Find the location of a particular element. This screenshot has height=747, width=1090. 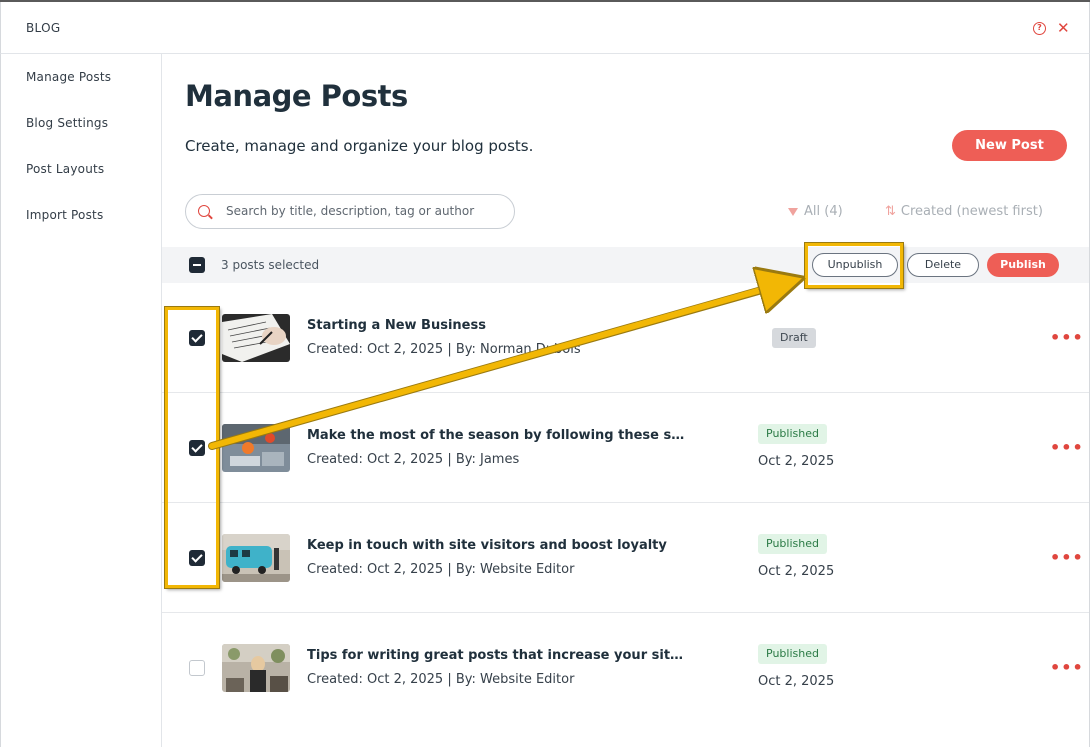

sidebar-item-blog-settings: Blog Settings is located at coordinates (67, 123).